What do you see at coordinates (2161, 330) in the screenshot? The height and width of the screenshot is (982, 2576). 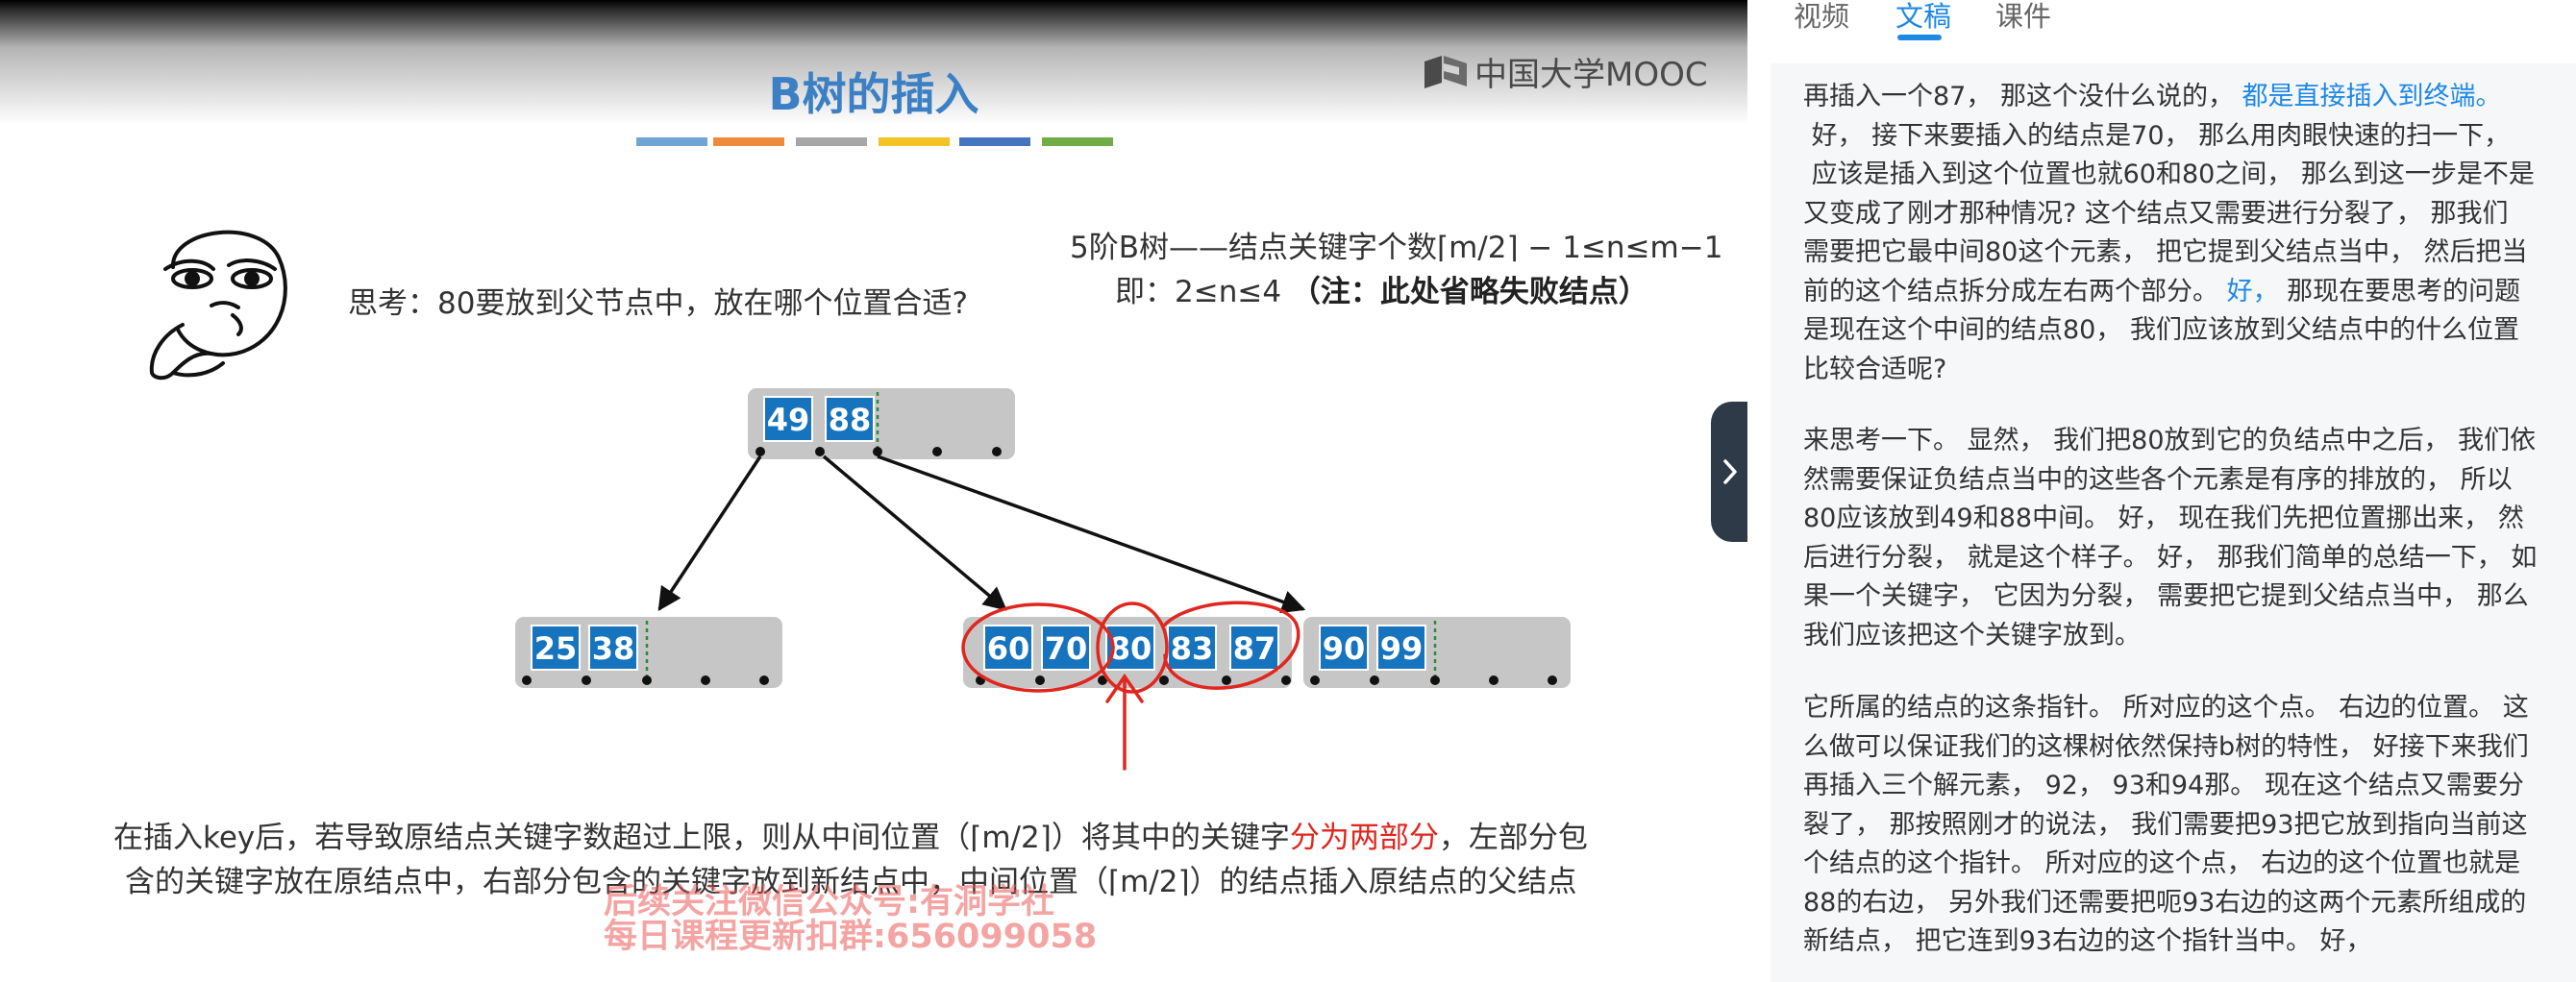 I see `transcript-text: 是现在这个中间的结点80， 我们应该放到父结点中的什么位置` at bounding box center [2161, 330].